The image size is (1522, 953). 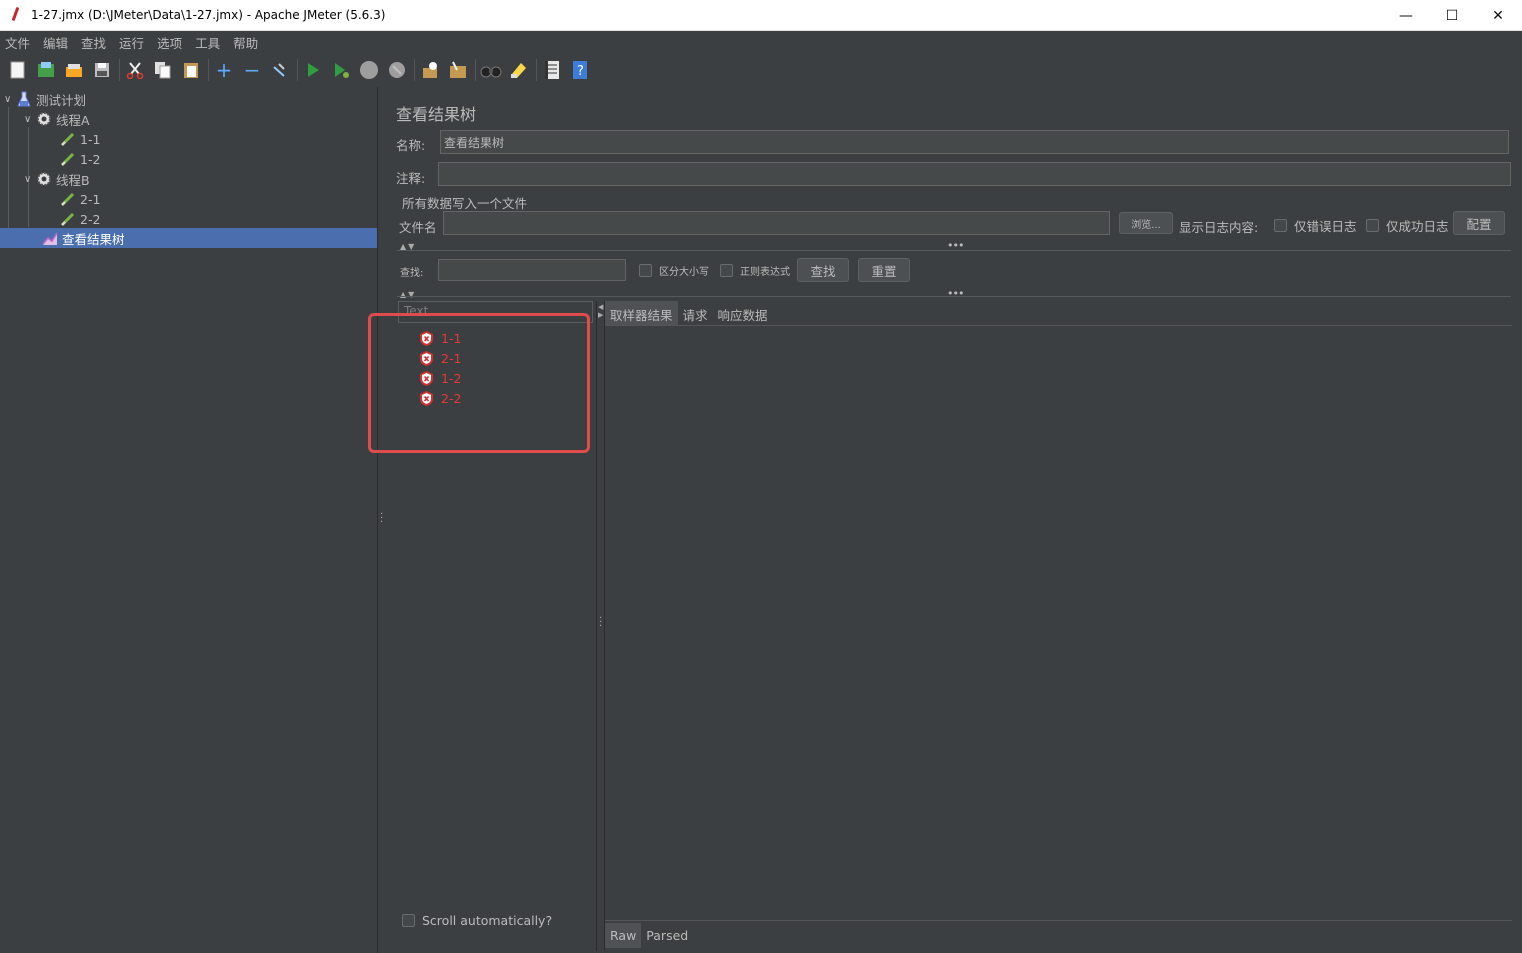 What do you see at coordinates (313, 70) in the screenshot?
I see `start-icon` at bounding box center [313, 70].